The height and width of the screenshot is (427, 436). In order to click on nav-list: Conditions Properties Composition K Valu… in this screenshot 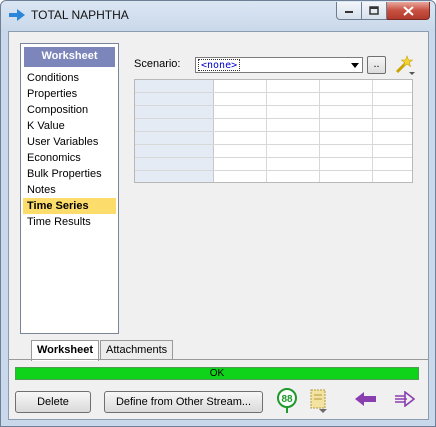, I will do `click(69, 150)`.